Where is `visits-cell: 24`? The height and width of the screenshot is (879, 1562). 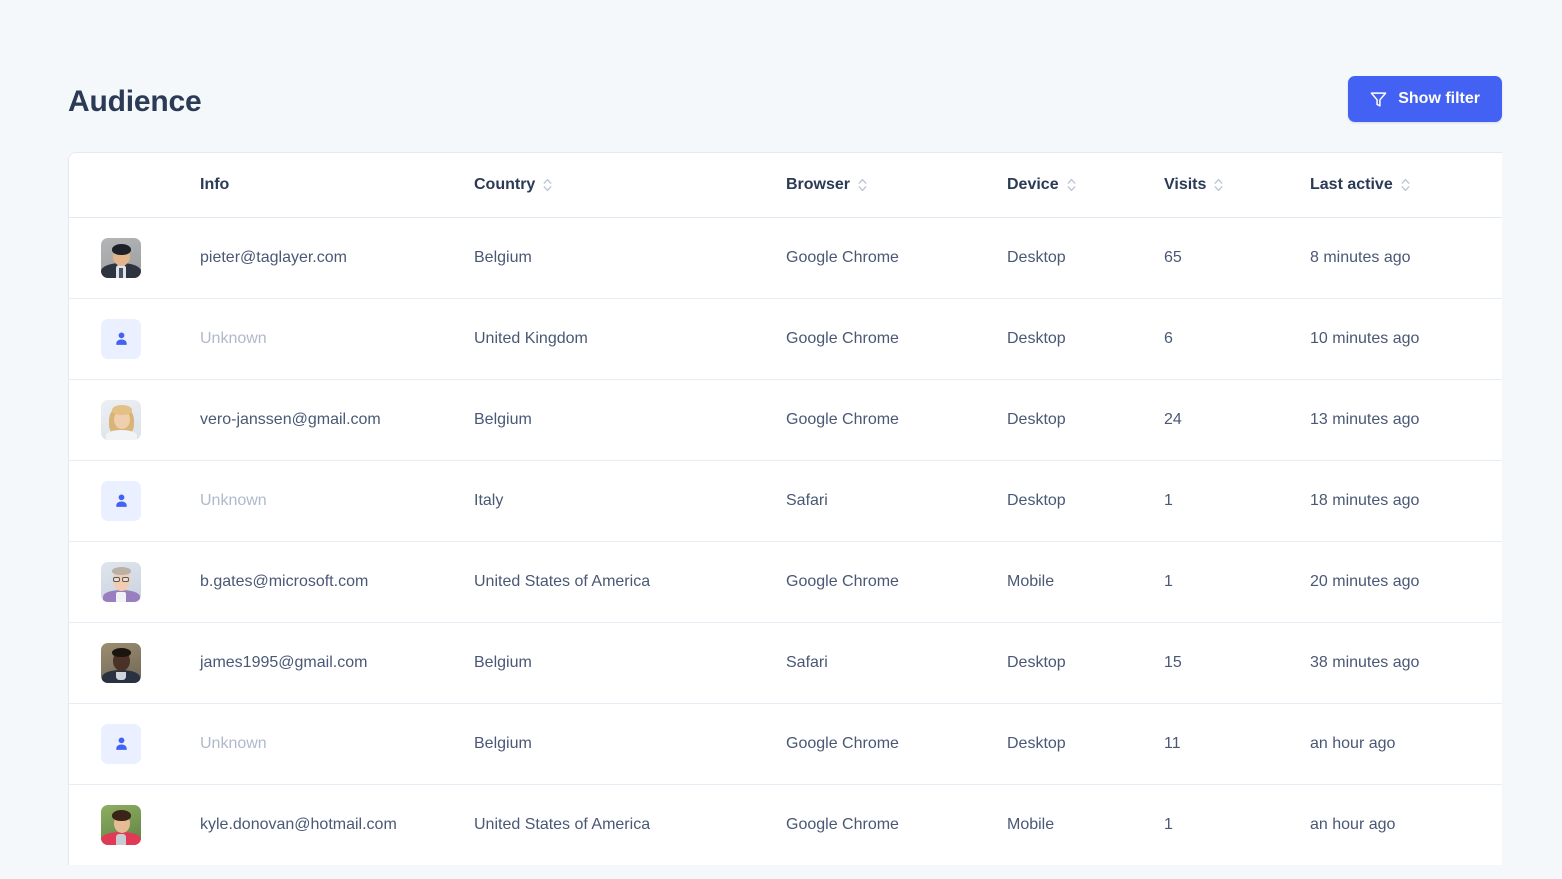
visits-cell: 24 is located at coordinates (1237, 420).